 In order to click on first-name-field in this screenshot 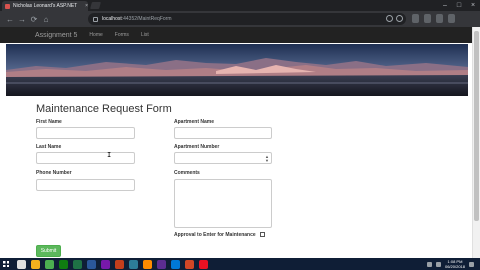, I will do `click(85, 133)`.